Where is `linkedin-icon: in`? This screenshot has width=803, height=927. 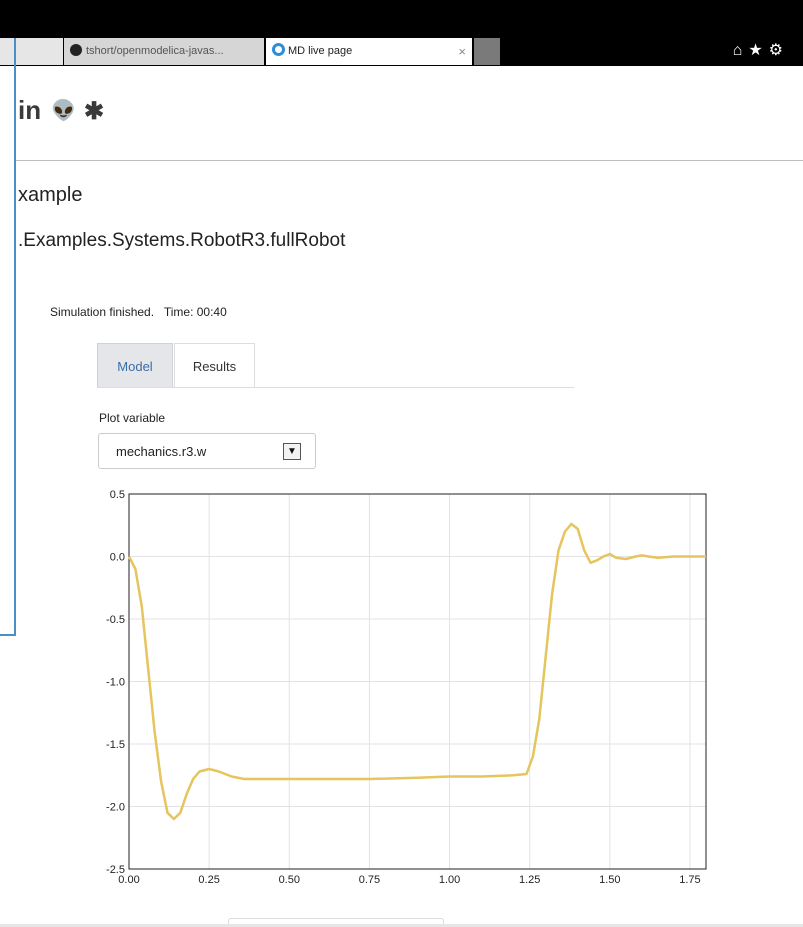
linkedin-icon: in is located at coordinates (29, 110).